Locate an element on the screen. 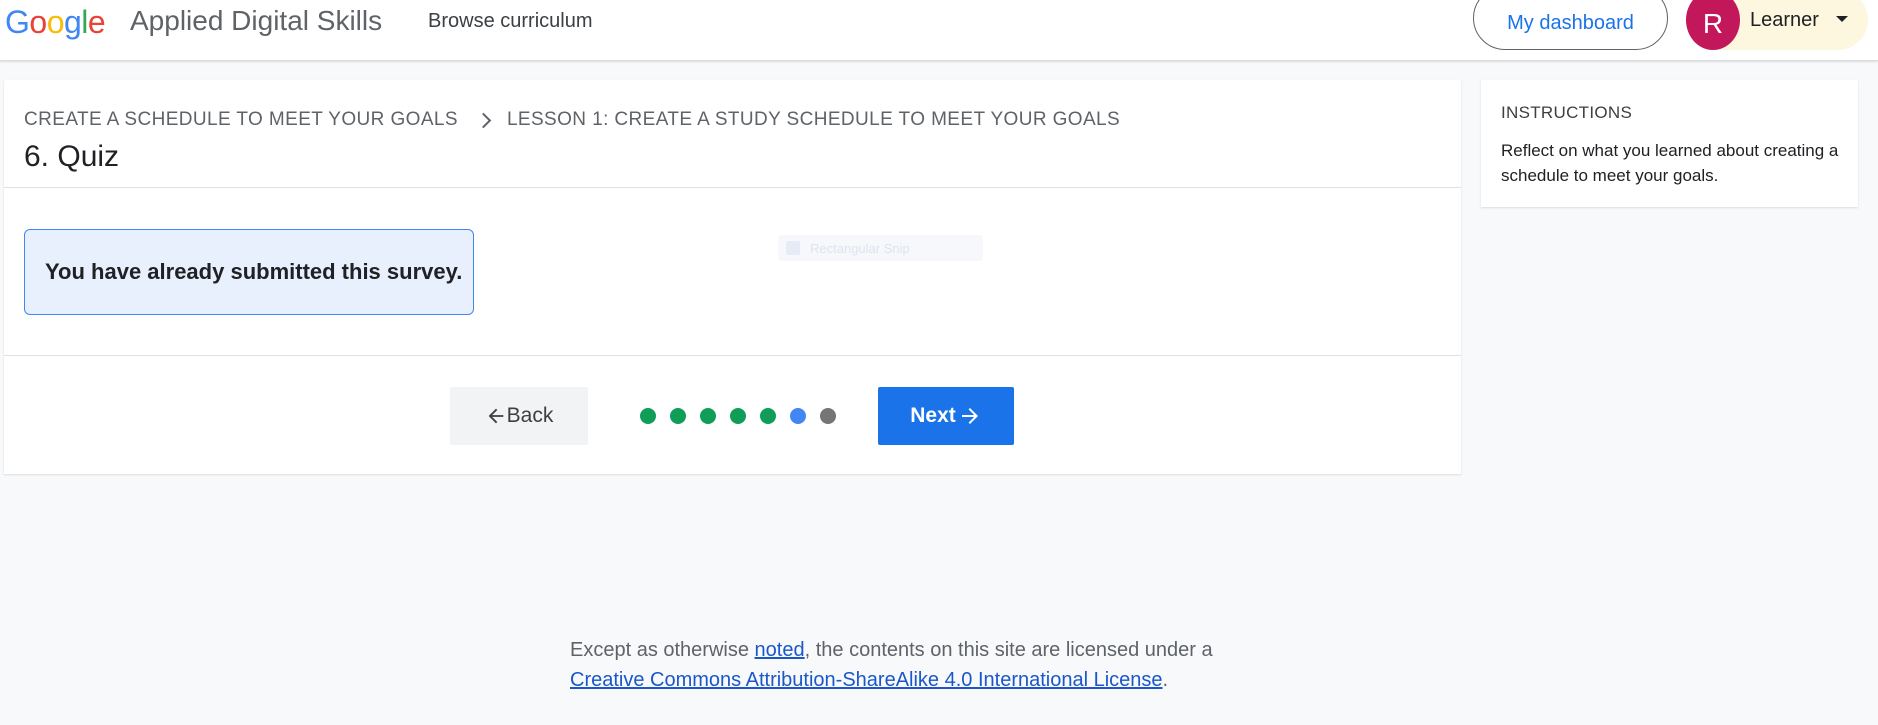 The width and height of the screenshot is (1878, 725). avatar: R is located at coordinates (1713, 25).